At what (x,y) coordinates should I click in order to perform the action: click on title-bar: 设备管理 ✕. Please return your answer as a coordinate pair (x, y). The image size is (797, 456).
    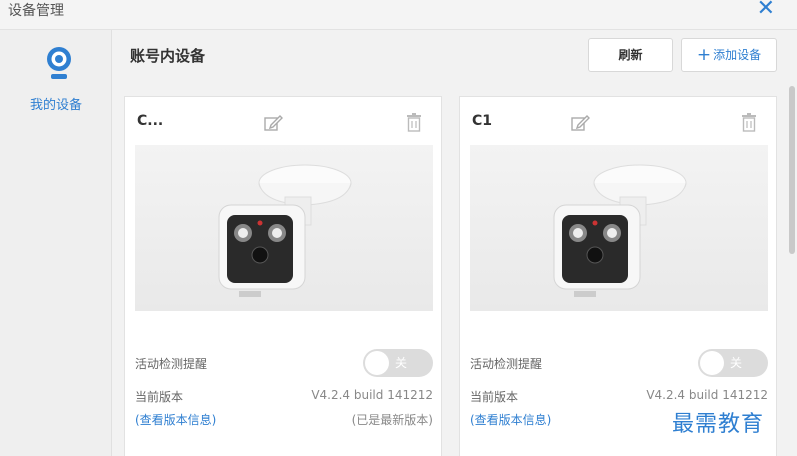
    Looking at the image, I should click on (398, 15).